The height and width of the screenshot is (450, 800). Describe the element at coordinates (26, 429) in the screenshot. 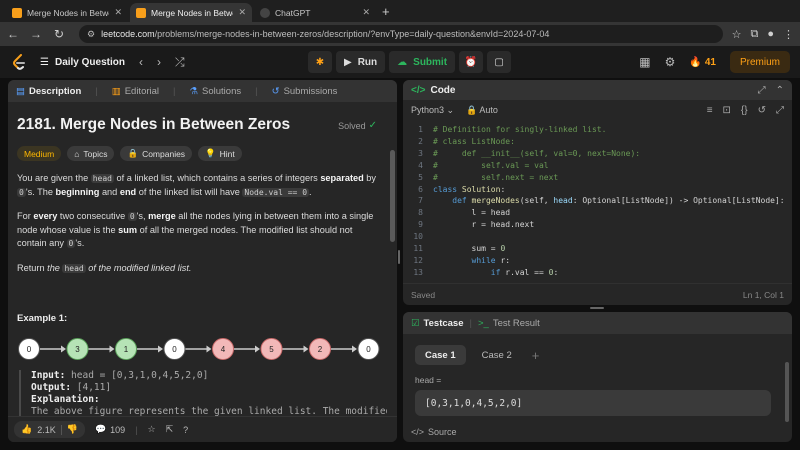

I see `thumbs-up-icon: 👍` at that location.